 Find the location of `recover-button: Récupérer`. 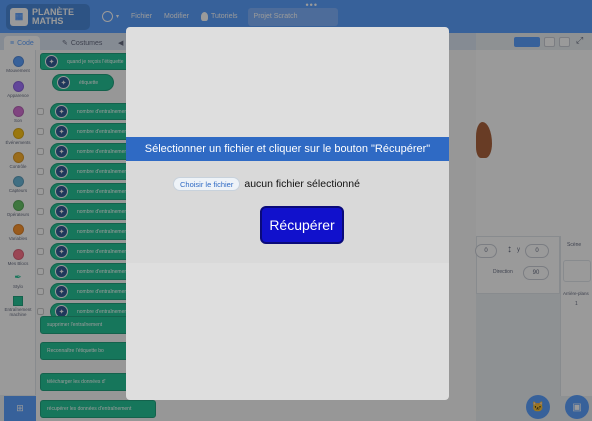

recover-button: Récupérer is located at coordinates (302, 225).